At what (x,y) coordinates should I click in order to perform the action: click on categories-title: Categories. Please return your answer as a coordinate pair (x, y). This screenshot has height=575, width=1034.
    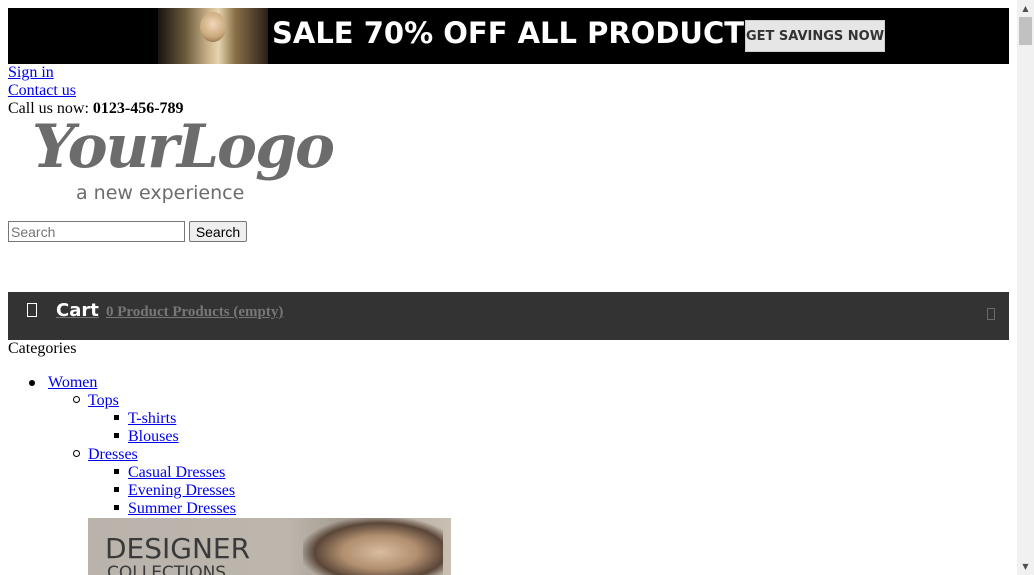
    Looking at the image, I should click on (42, 348).